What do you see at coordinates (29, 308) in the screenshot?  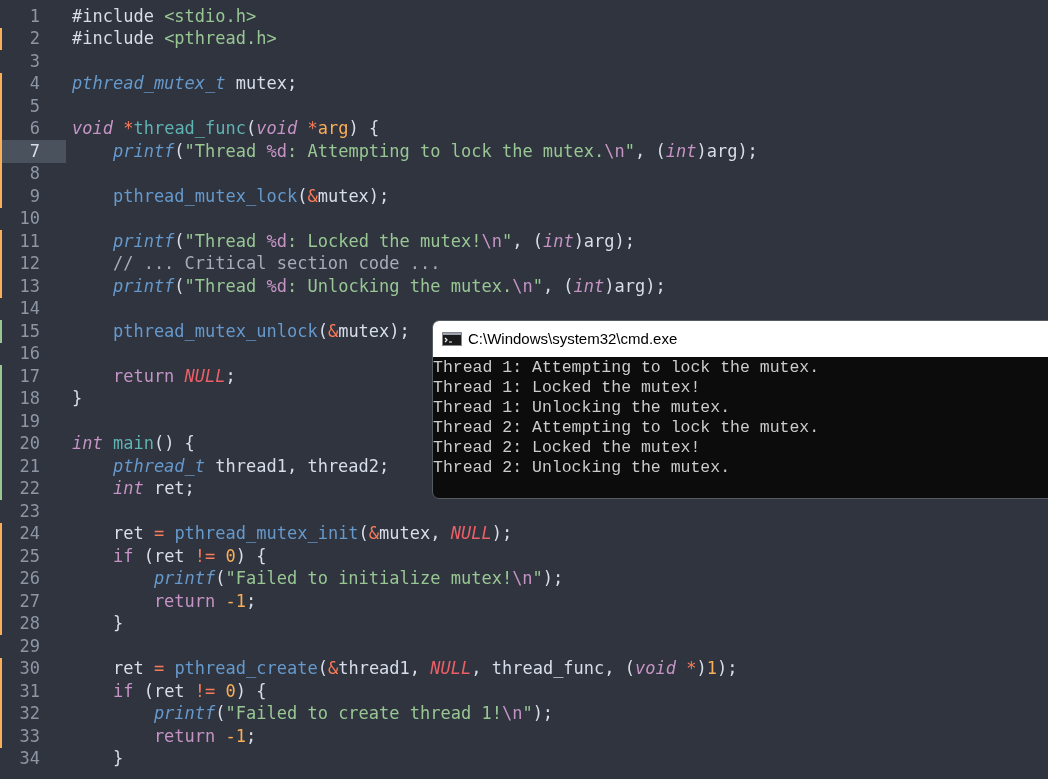 I see `line-number: 14` at bounding box center [29, 308].